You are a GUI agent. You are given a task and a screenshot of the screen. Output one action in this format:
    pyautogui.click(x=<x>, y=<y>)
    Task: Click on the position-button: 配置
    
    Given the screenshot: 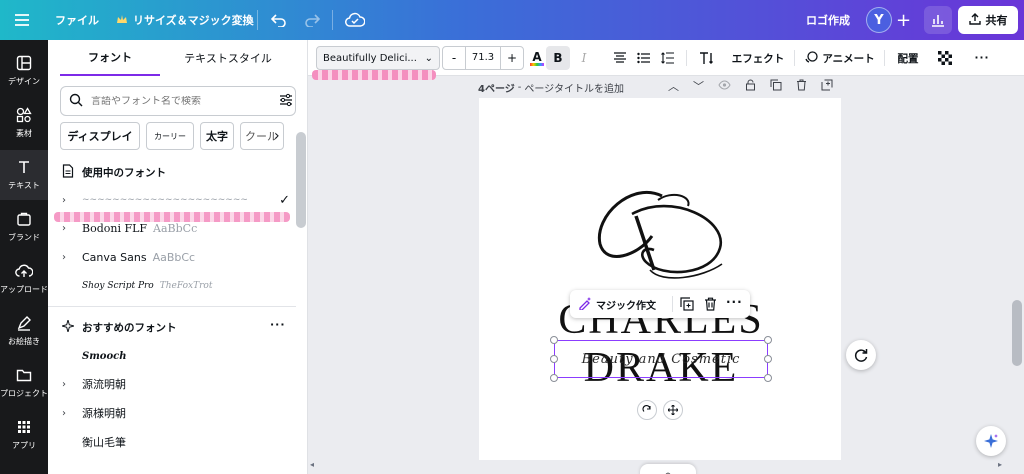 What is the action you would take?
    pyautogui.click(x=908, y=58)
    